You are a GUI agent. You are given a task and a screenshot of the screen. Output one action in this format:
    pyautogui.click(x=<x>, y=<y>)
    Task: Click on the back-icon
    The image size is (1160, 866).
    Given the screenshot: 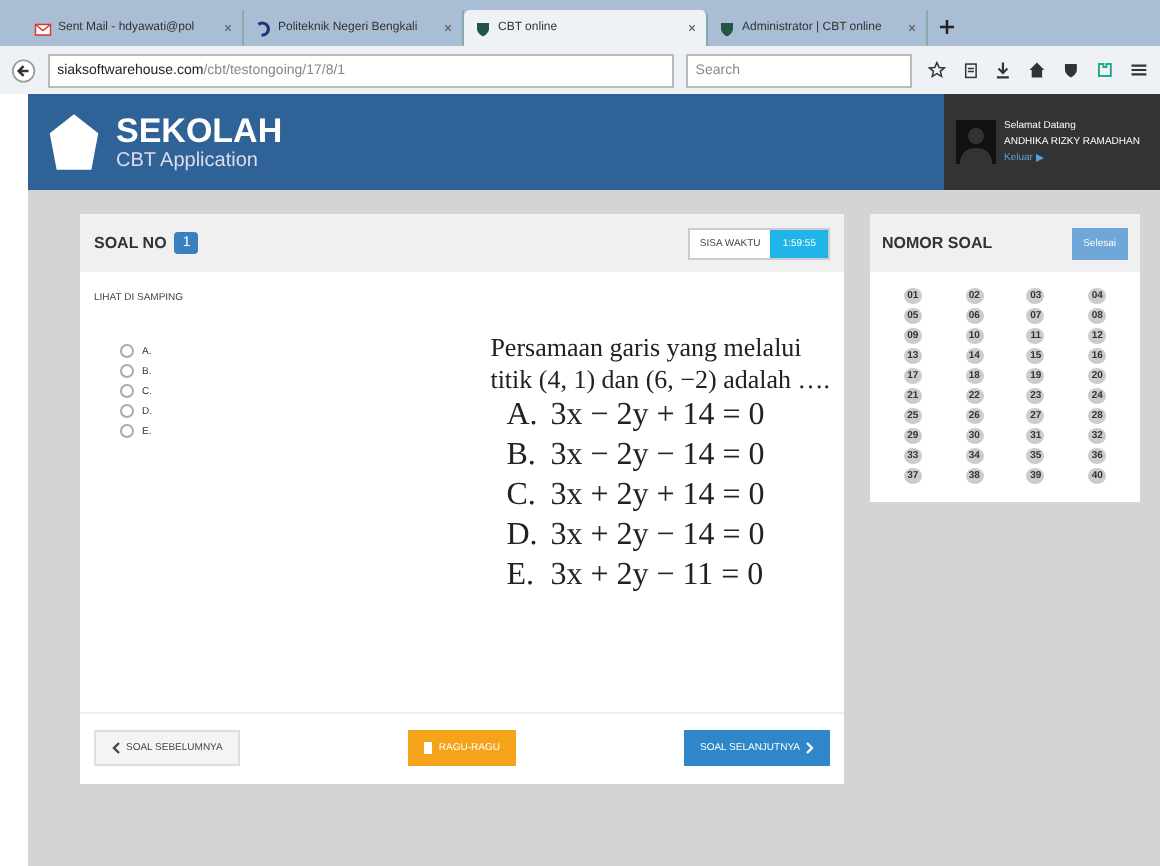 What is the action you would take?
    pyautogui.click(x=24, y=70)
    